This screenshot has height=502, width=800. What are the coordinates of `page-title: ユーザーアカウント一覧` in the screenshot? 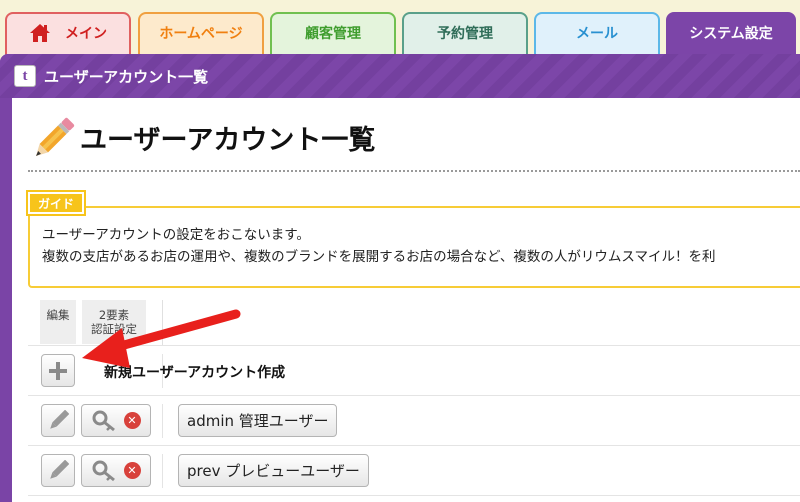 It's located at (228, 140).